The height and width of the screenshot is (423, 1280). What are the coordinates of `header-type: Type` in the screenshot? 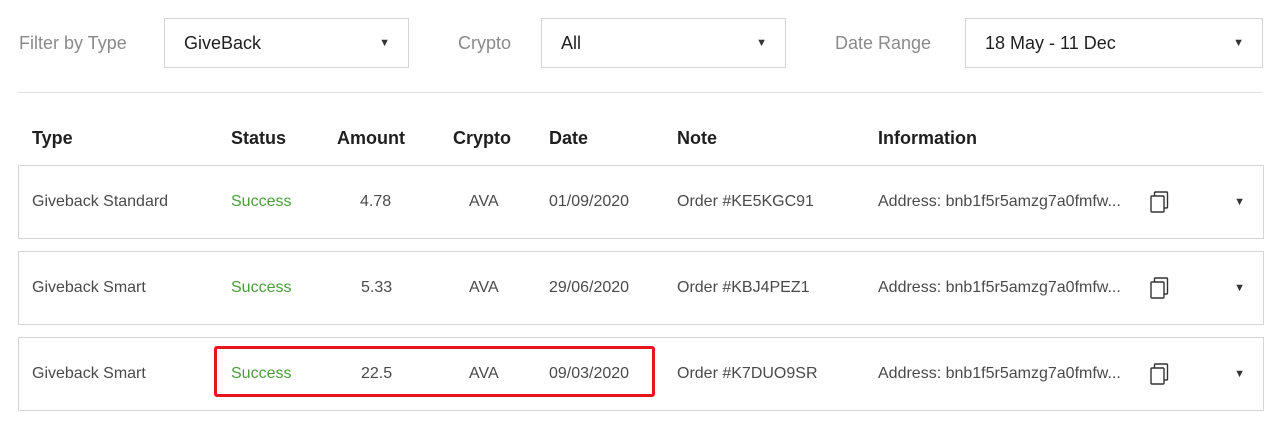 It's located at (52, 138).